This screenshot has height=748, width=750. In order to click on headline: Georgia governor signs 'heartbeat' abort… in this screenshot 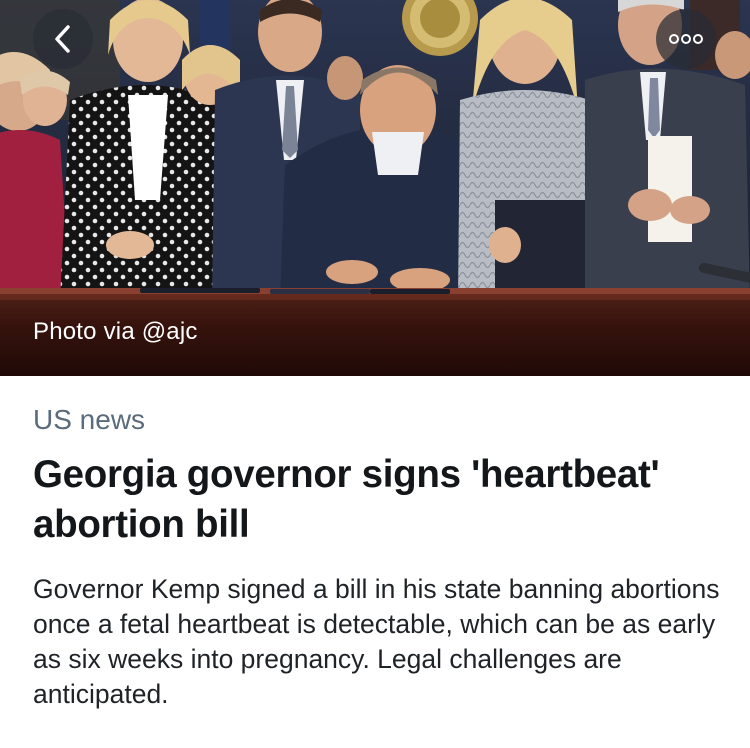, I will do `click(346, 499)`.